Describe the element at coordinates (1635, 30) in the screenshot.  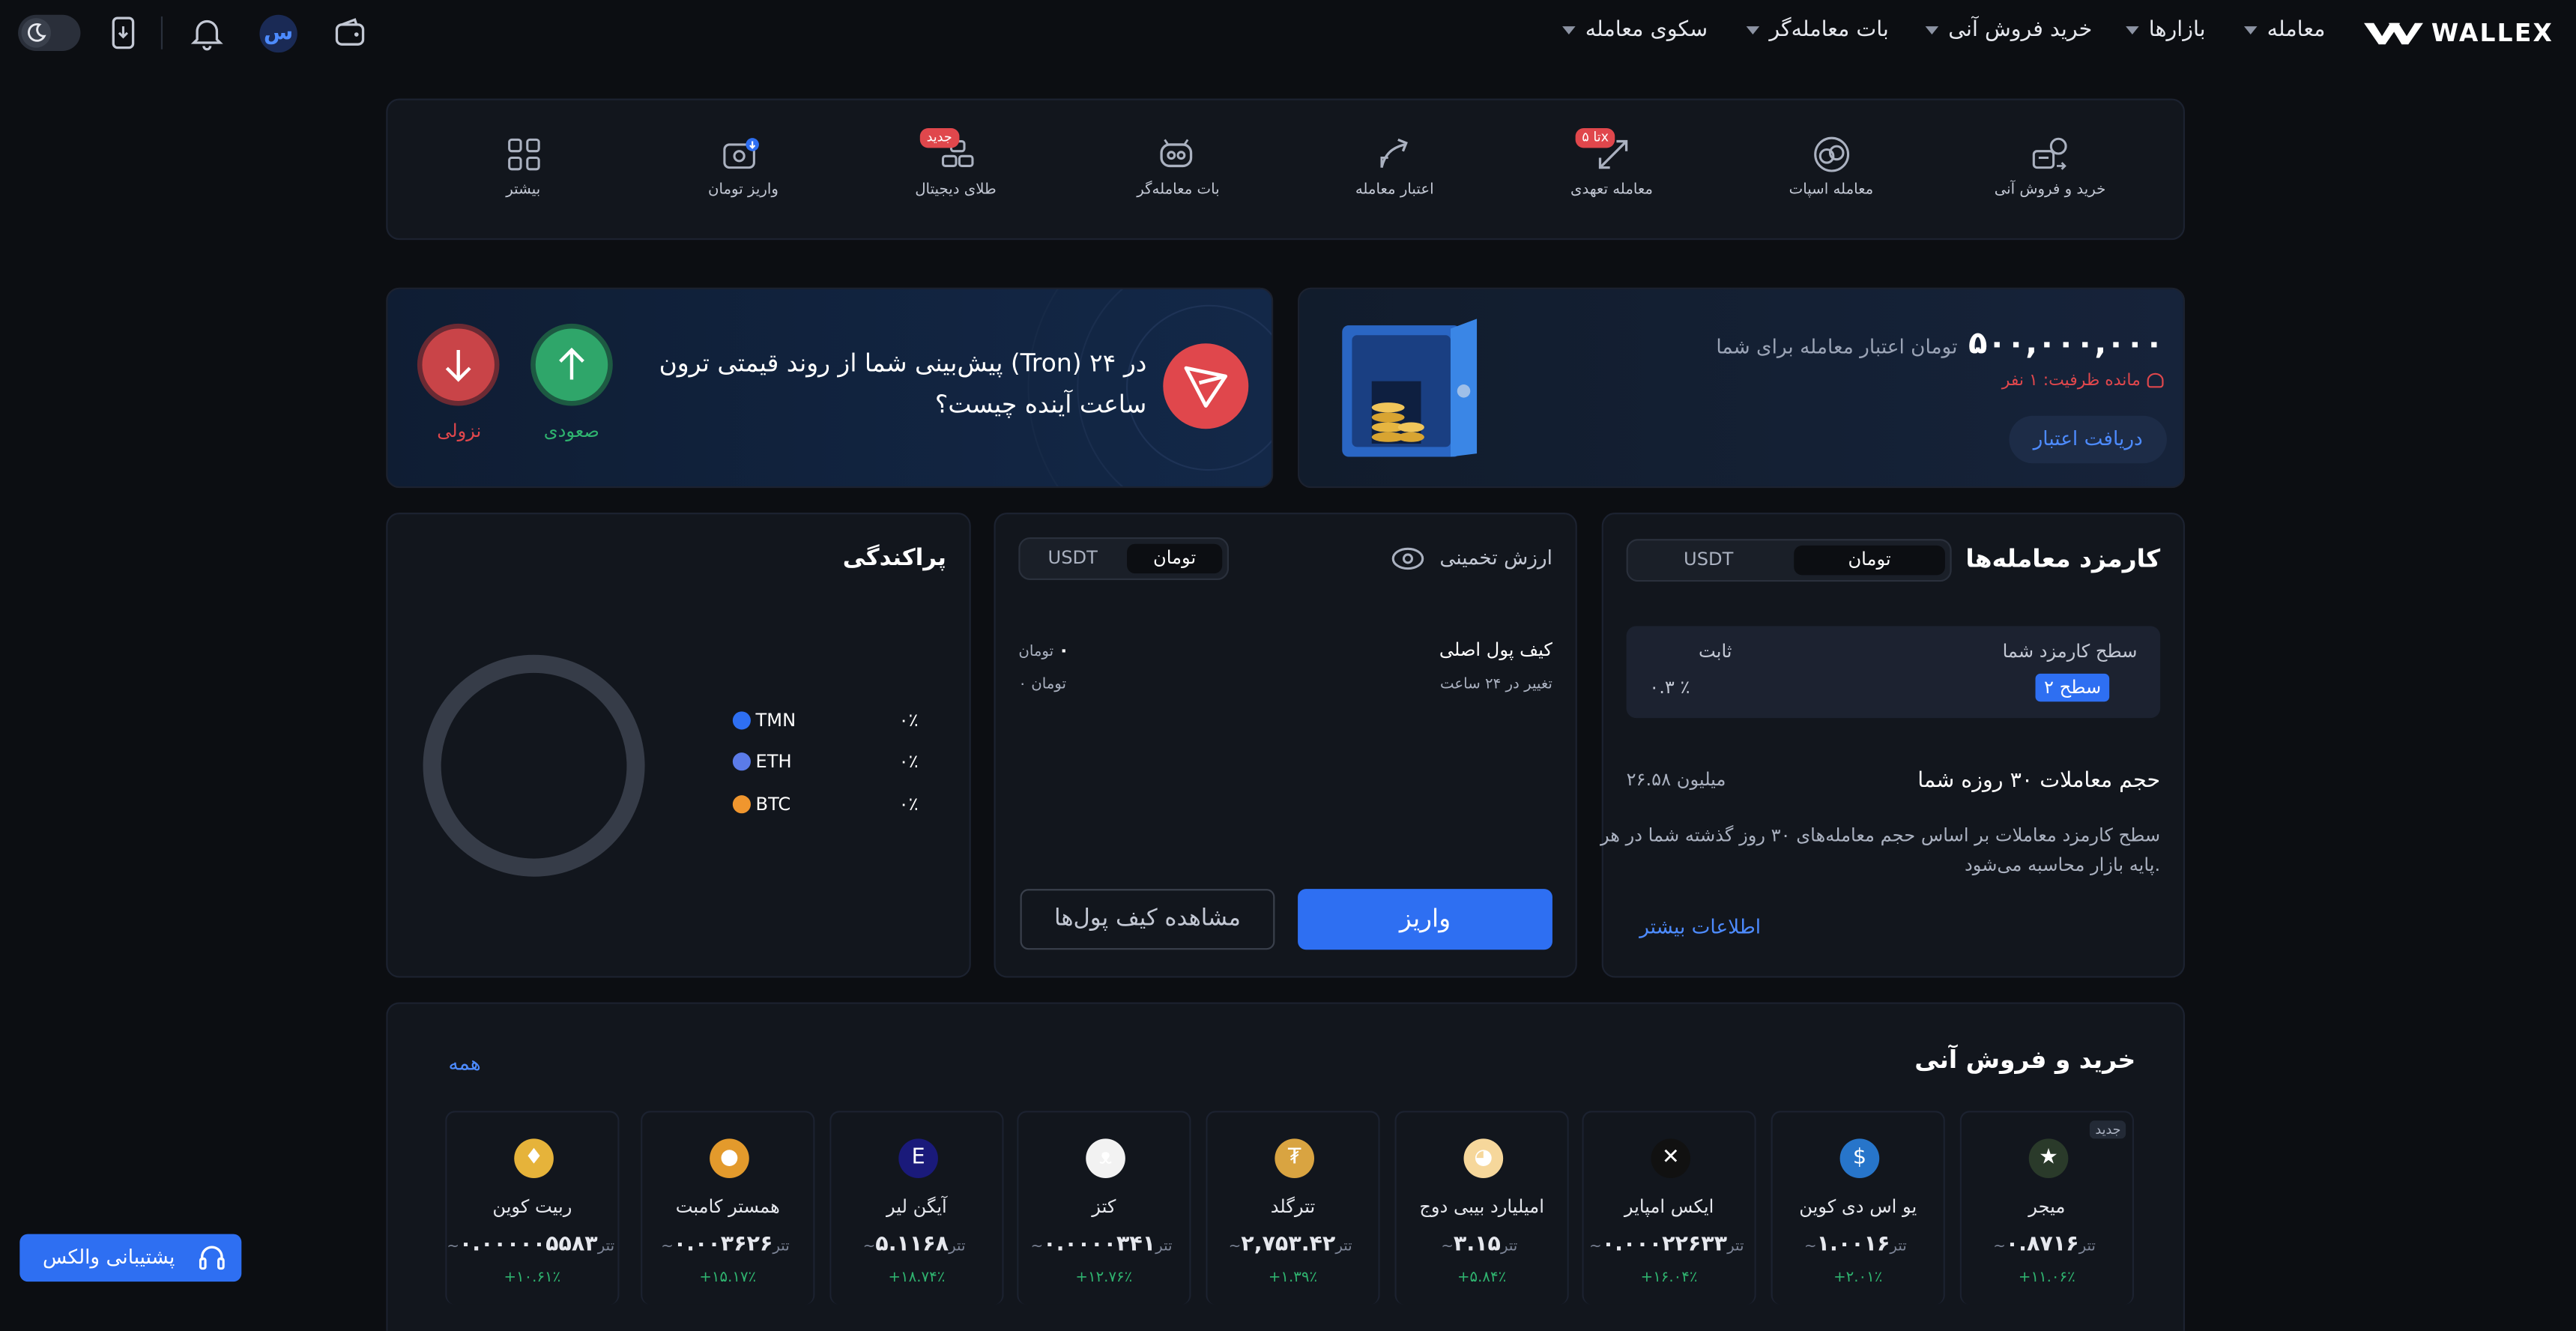
I see `nav-platform: سکوی معامله` at that location.